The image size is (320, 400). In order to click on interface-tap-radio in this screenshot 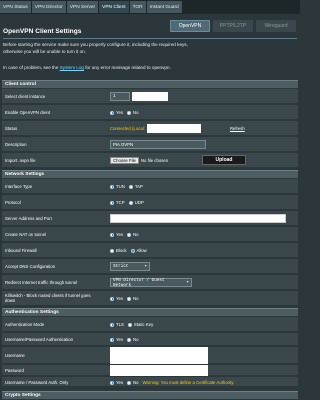, I will do `click(130, 186)`.